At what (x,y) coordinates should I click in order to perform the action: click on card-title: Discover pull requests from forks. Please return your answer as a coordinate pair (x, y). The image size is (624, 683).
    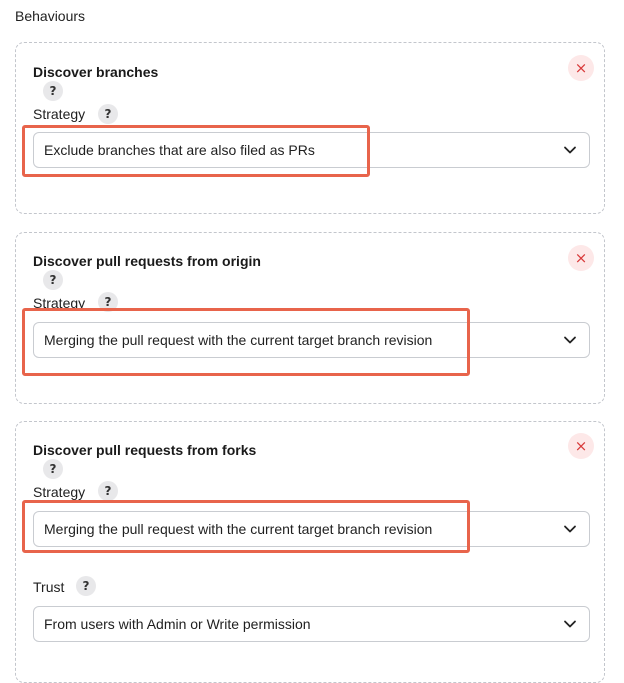
    Looking at the image, I should click on (145, 450).